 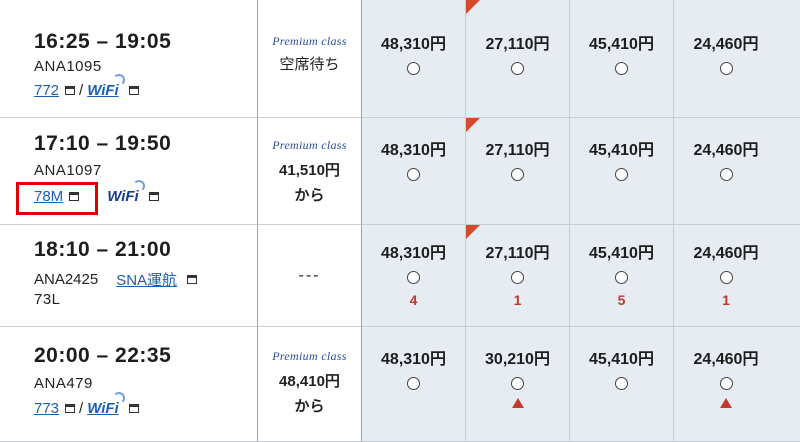 I want to click on seats-remaining: 5, so click(x=621, y=300).